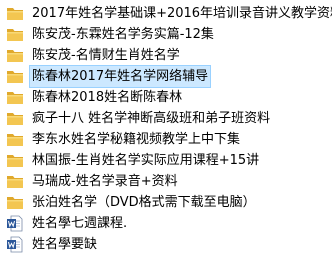 The height and width of the screenshot is (271, 332). What do you see at coordinates (136, 139) in the screenshot?
I see `file-item-label: 李东水姓名学秘籍视频教学上中下集` at bounding box center [136, 139].